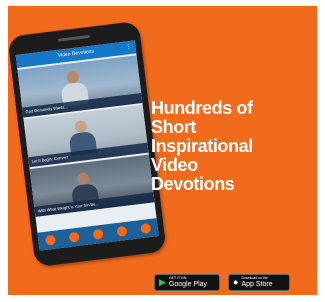  I want to click on google-play-icon: ▶, so click(162, 282).